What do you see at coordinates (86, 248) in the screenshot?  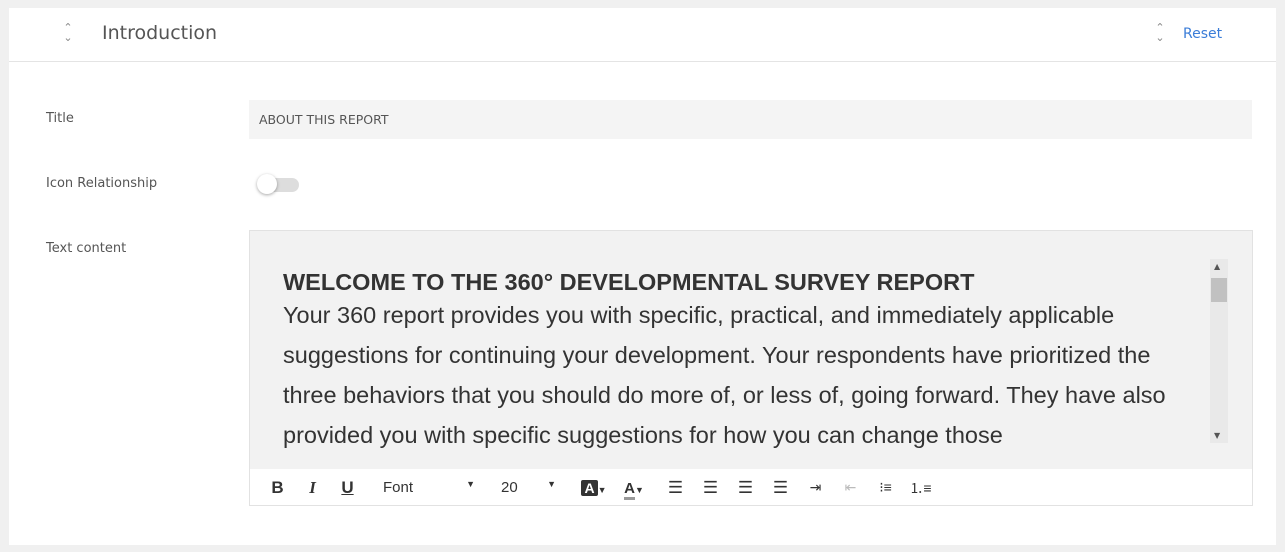 I see `text-content-label: Text content` at bounding box center [86, 248].